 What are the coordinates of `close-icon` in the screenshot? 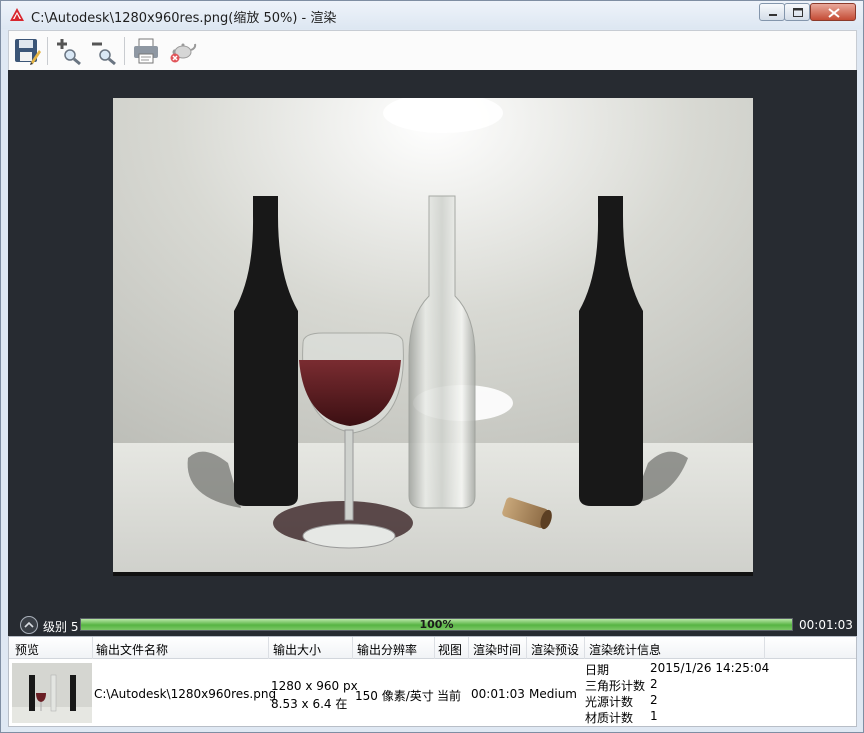 It's located at (834, 13).